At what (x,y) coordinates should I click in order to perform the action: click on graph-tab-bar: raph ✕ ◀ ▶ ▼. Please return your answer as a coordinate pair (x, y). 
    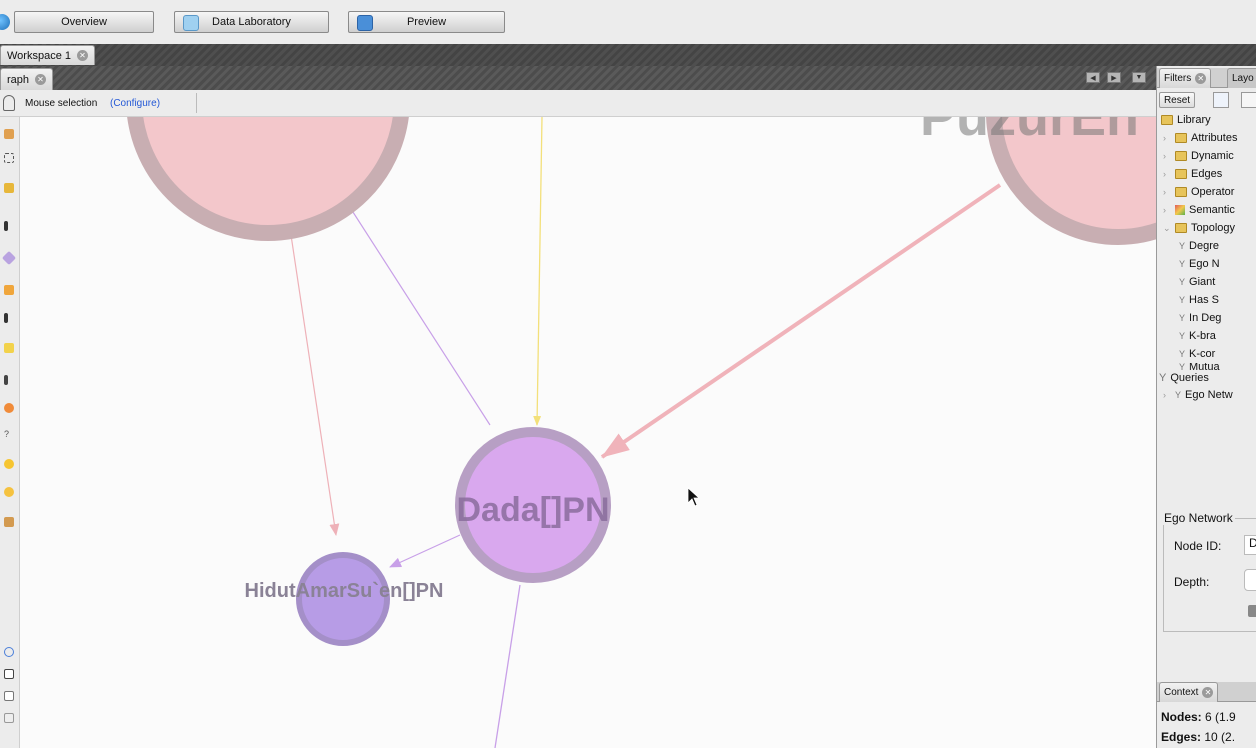
    Looking at the image, I should click on (578, 78).